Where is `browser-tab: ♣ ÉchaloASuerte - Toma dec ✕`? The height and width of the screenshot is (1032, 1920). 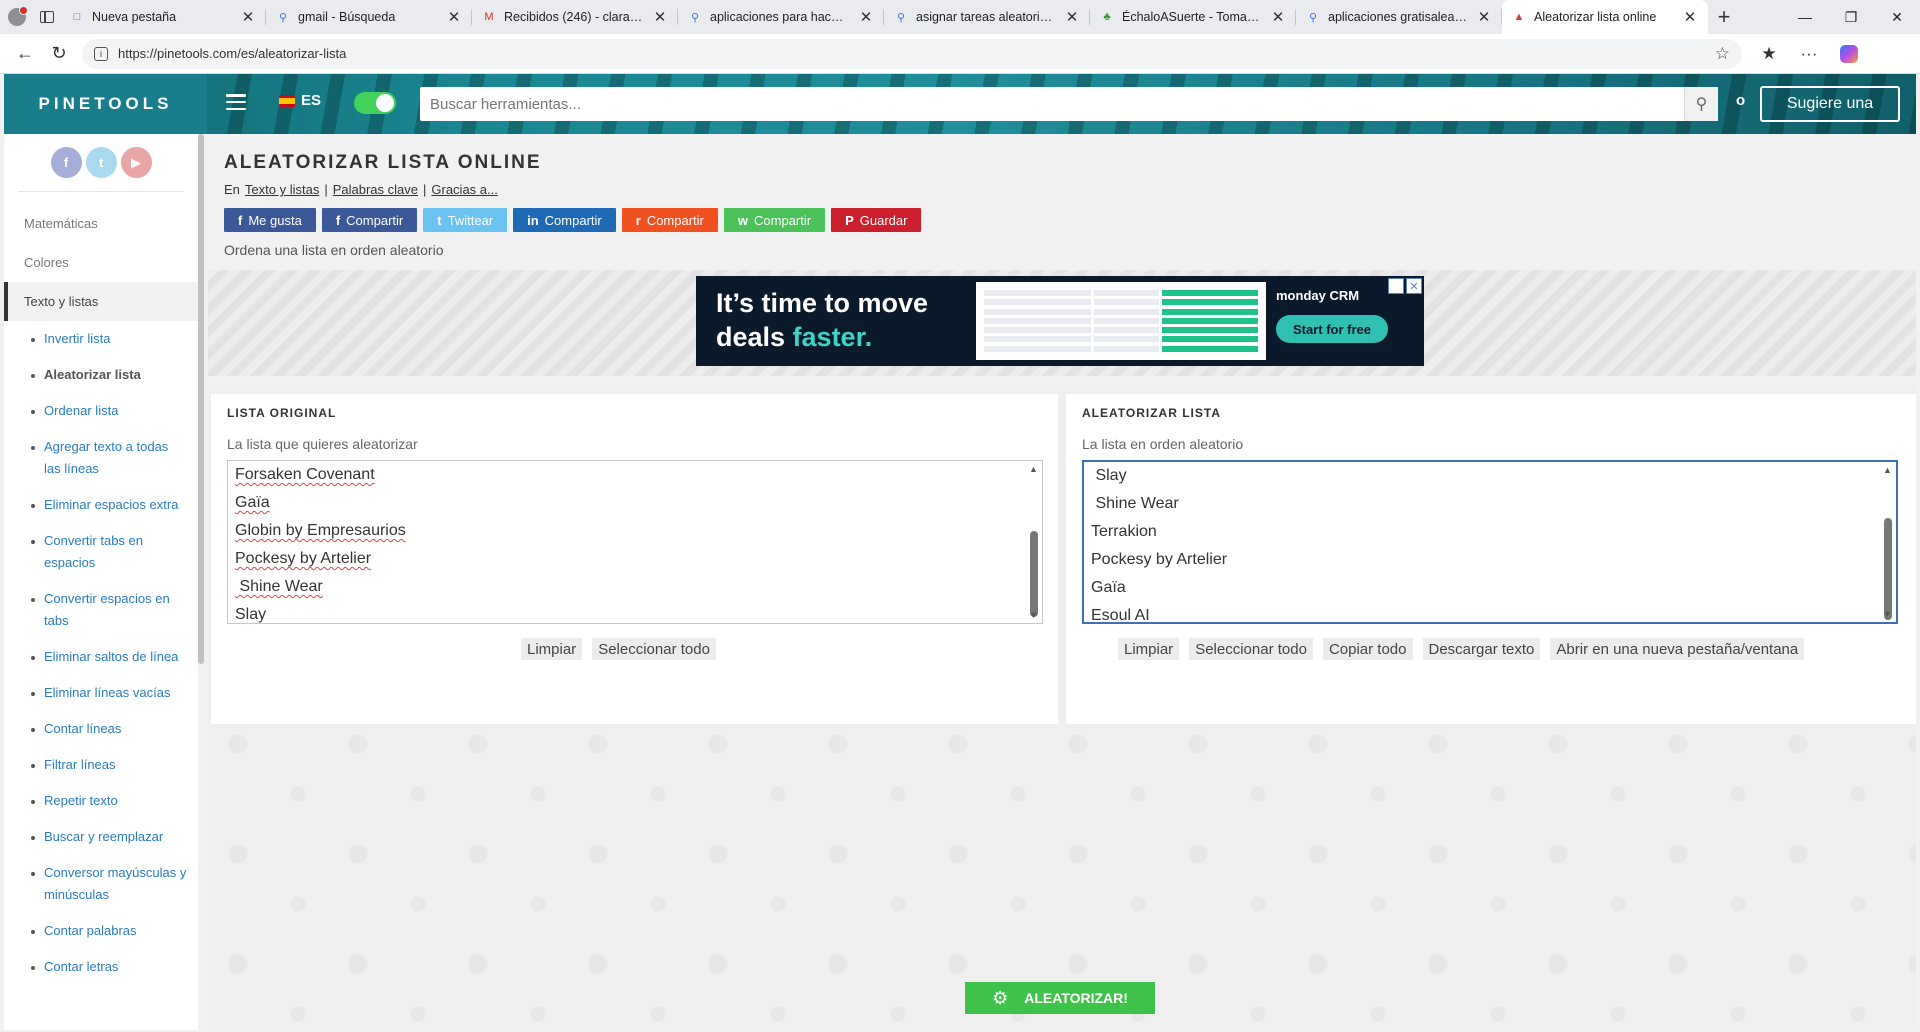
browser-tab: ♣ ÉchaloASuerte - Toma dec ✕ is located at coordinates (1193, 17).